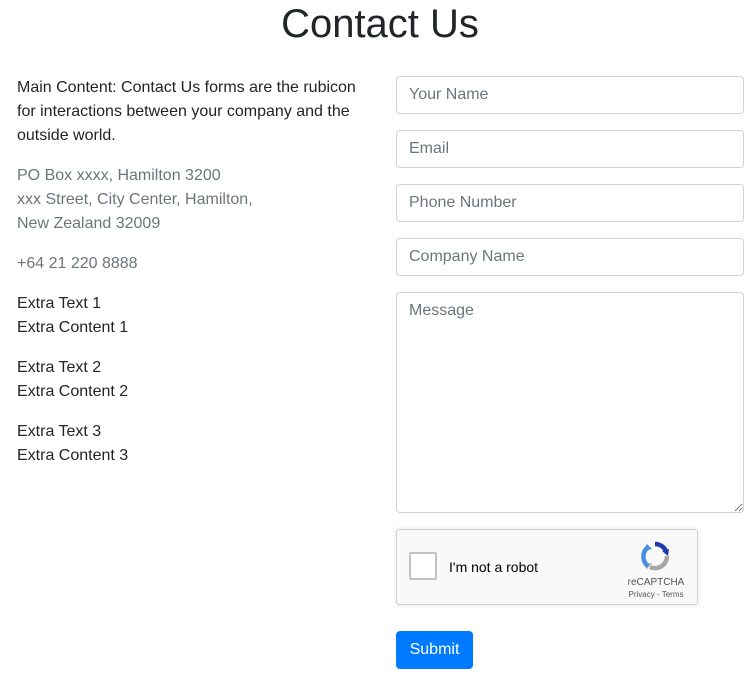 The width and height of the screenshot is (755, 678). I want to click on extra-content-3: Extra Content 3, so click(73, 455).